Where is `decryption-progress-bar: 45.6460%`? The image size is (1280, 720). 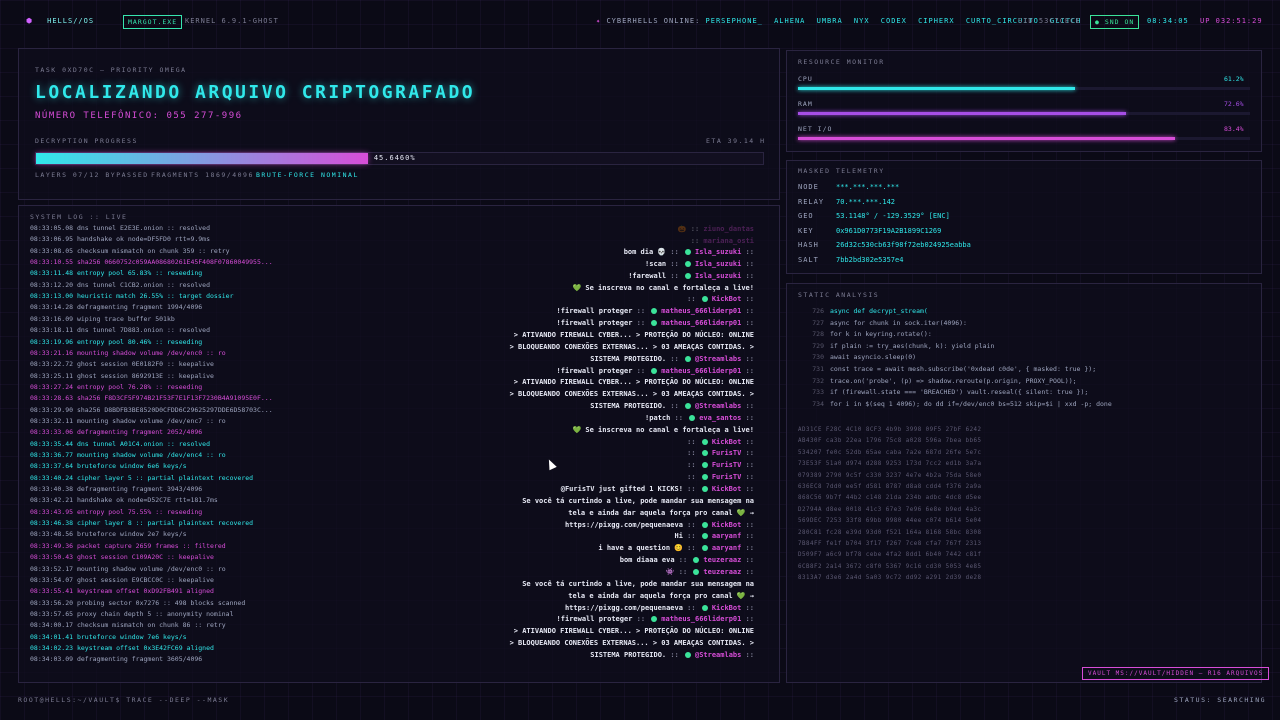
decryption-progress-bar: 45.6460% is located at coordinates (399, 158).